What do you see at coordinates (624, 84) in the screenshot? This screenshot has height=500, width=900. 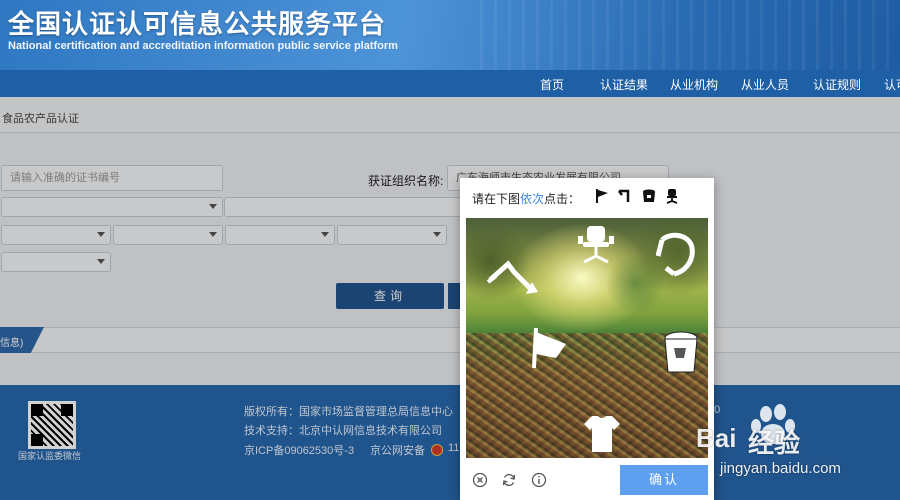 I see `nav-item-cert-results: 认证结果` at bounding box center [624, 84].